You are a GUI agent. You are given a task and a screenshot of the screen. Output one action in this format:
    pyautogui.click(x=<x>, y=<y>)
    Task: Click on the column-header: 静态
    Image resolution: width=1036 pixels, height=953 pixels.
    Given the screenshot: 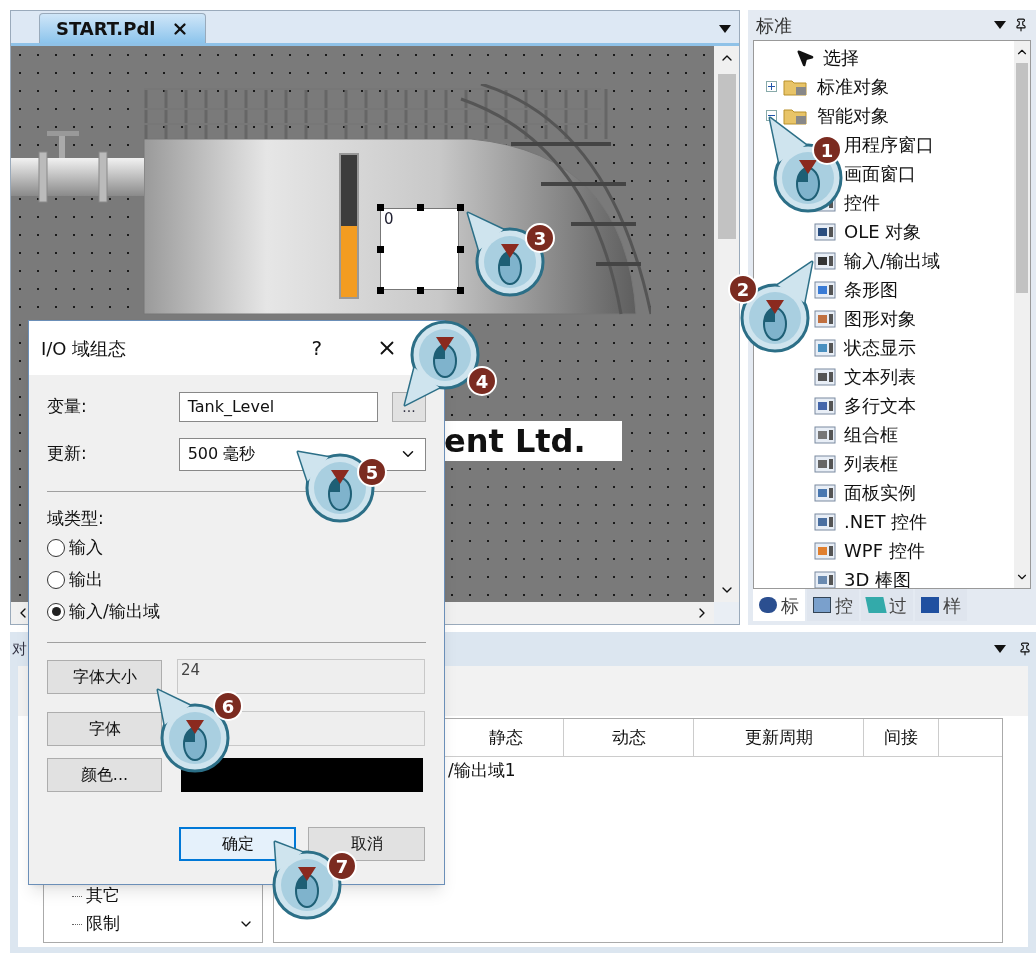 What is the action you would take?
    pyautogui.click(x=506, y=737)
    